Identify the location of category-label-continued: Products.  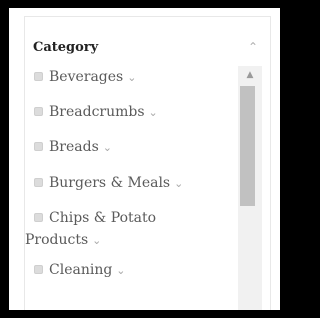
(57, 240).